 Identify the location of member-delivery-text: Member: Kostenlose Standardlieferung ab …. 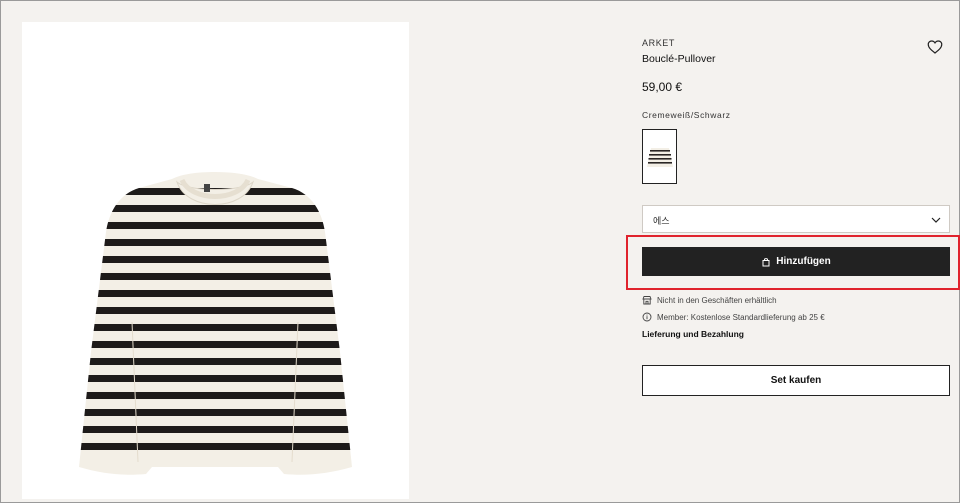
(741, 317).